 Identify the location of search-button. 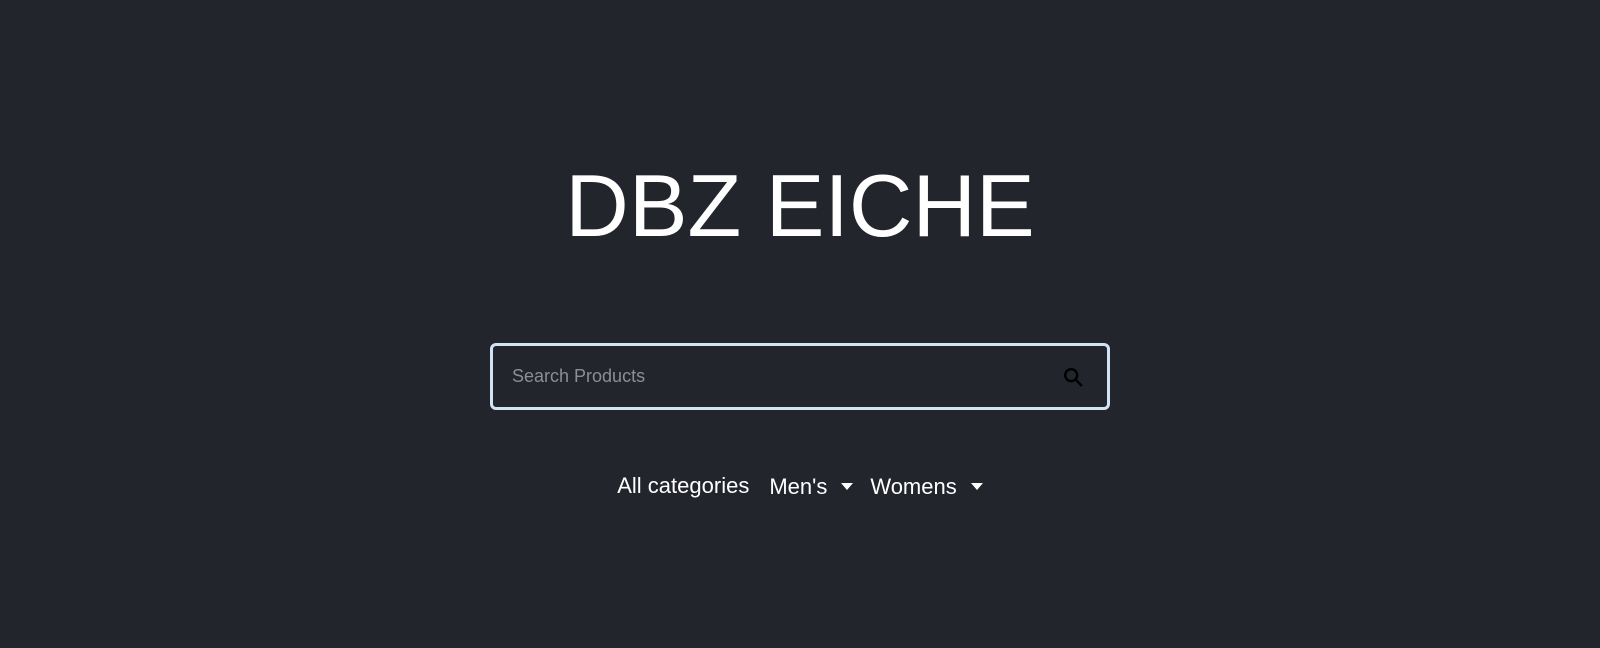
(1073, 376).